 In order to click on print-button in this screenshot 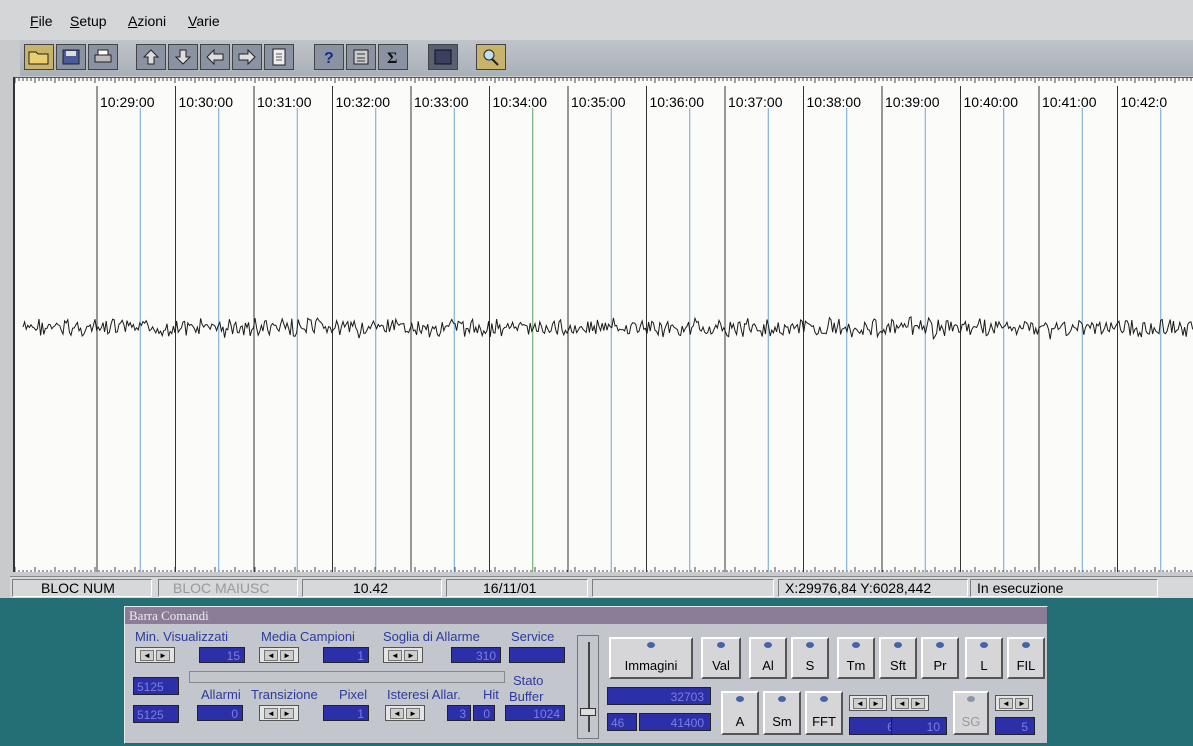, I will do `click(103, 57)`.